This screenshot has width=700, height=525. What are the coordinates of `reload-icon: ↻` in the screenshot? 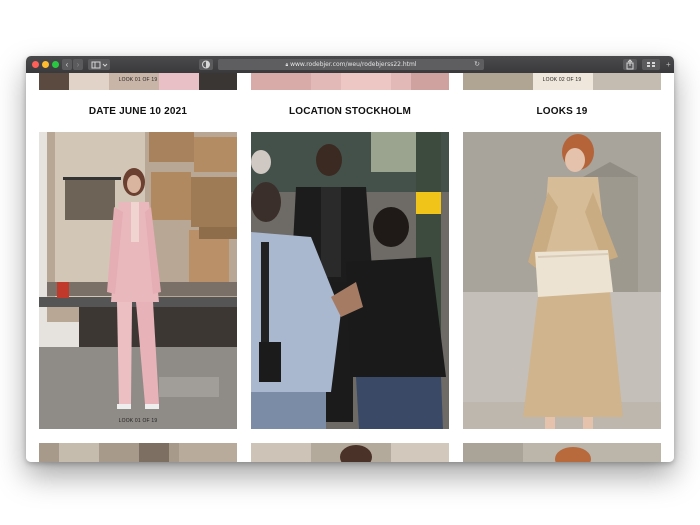 It's located at (477, 64).